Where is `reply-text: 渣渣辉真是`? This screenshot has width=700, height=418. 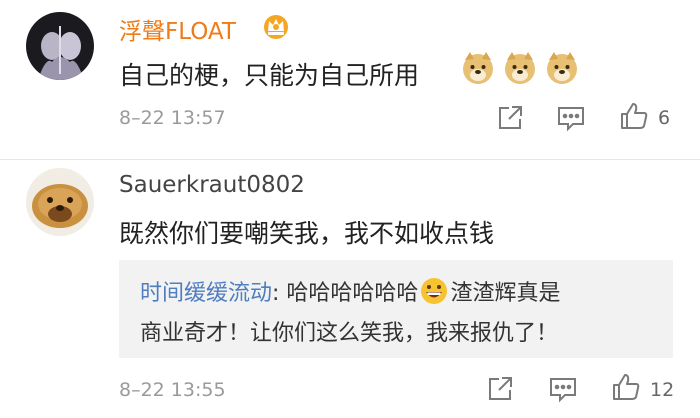
reply-text: 渣渣辉真是 is located at coordinates (505, 293).